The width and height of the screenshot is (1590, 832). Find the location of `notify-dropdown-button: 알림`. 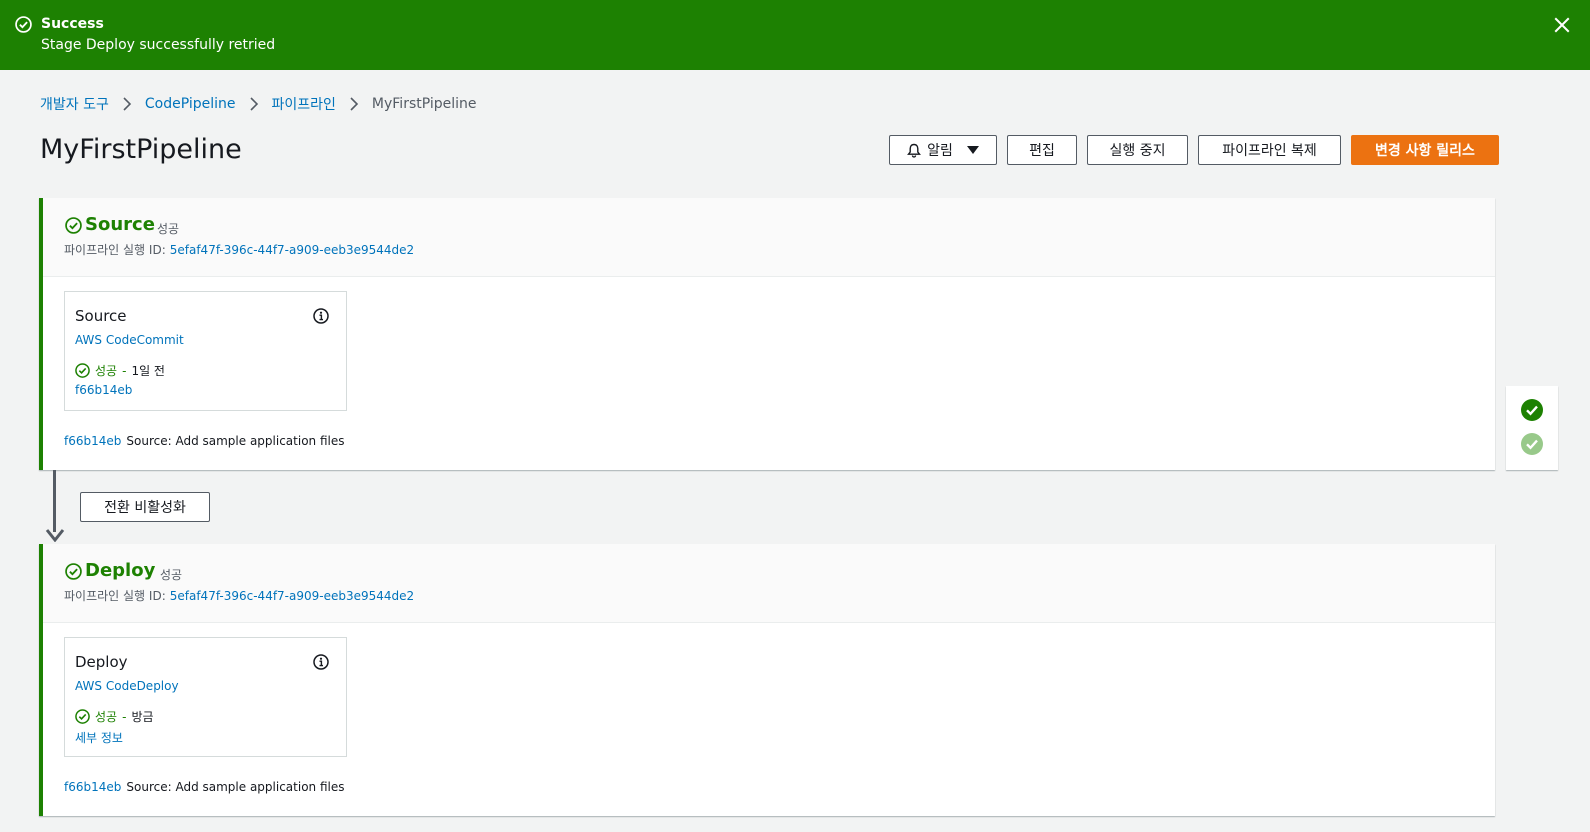

notify-dropdown-button: 알림 is located at coordinates (943, 150).